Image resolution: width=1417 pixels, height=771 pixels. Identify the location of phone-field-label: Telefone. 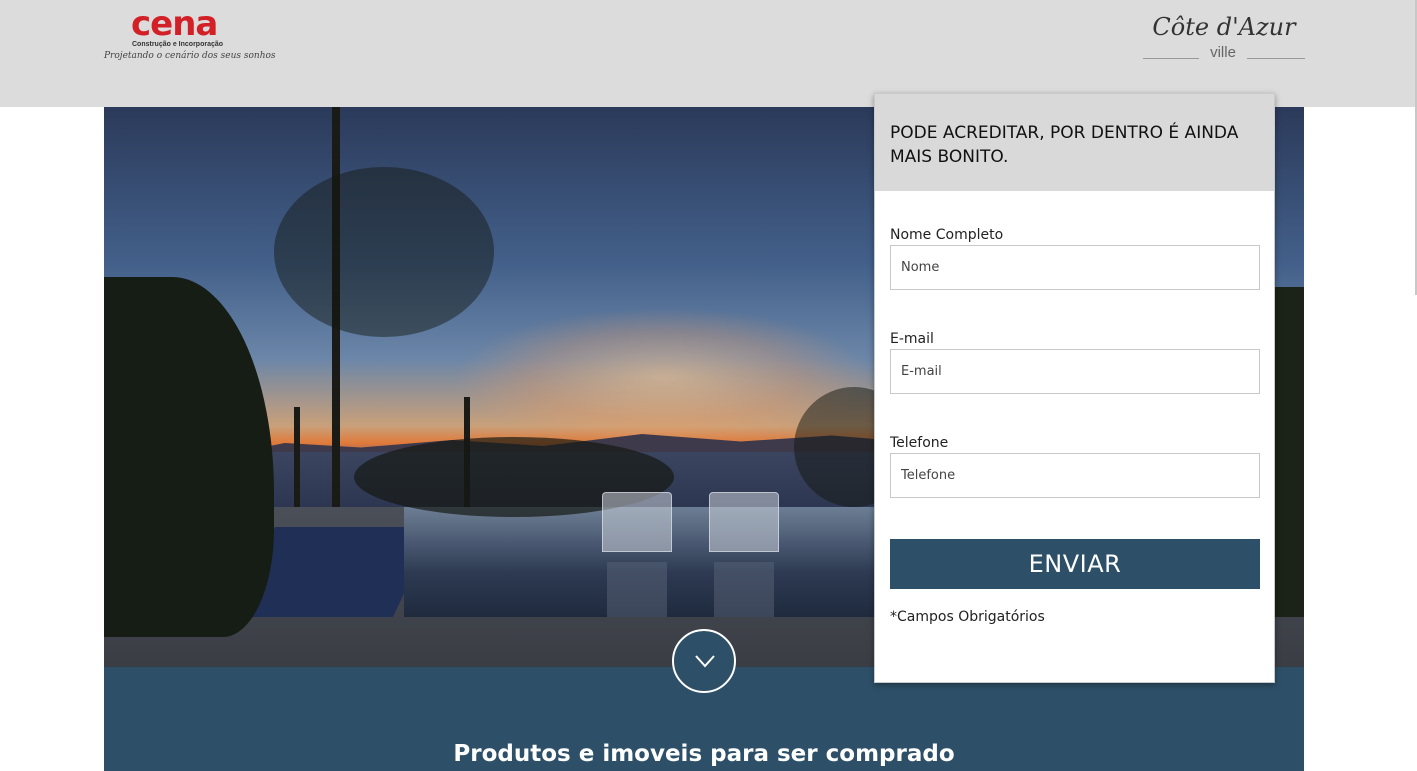
(919, 443).